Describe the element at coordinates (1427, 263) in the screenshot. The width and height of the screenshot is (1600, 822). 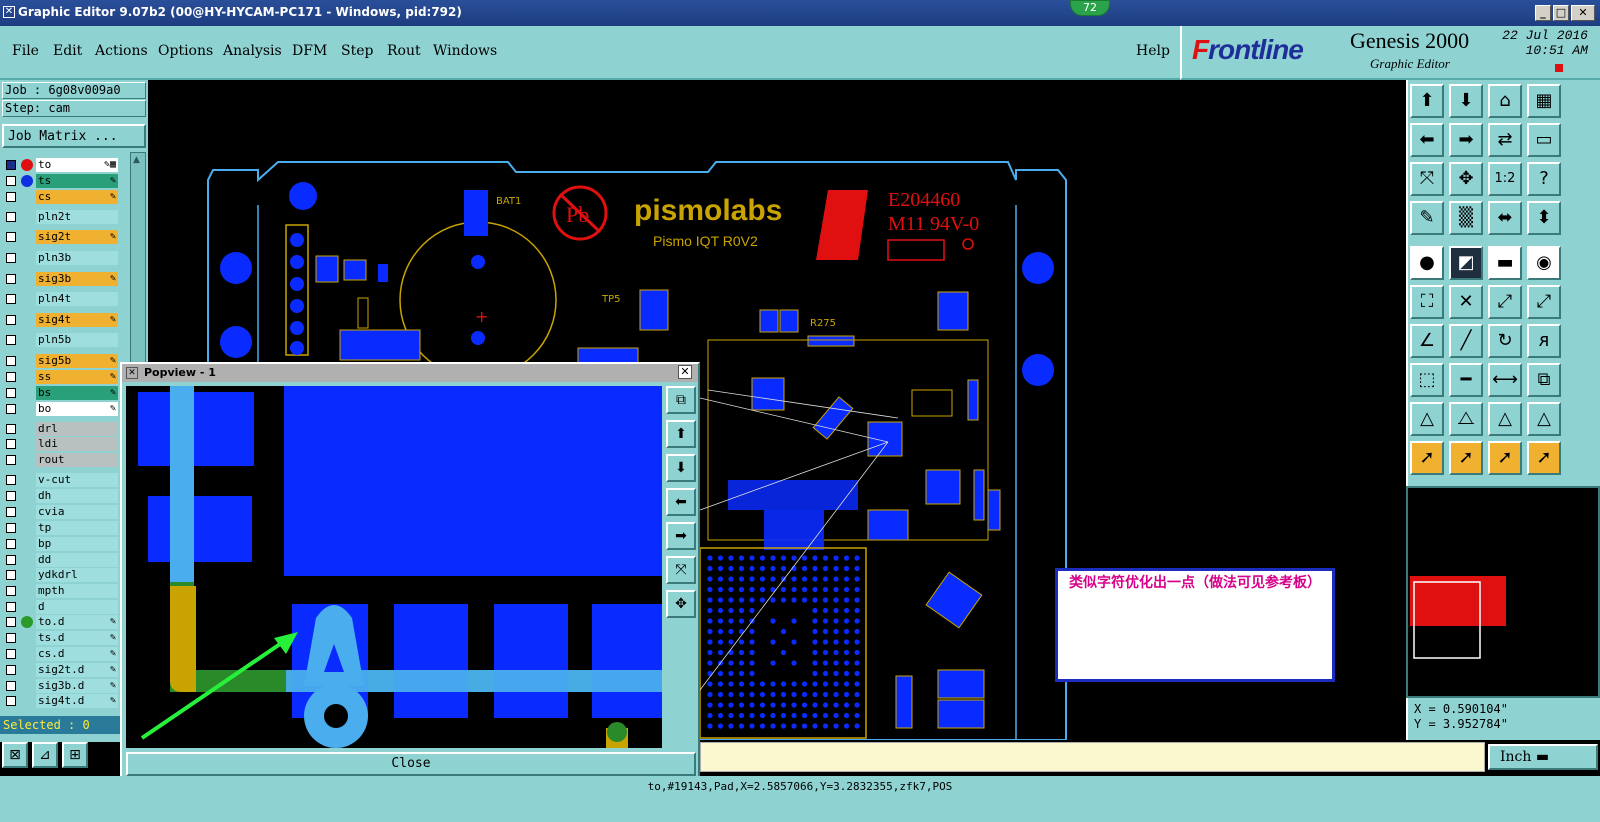
I see `pad-add-icon: ●` at that location.